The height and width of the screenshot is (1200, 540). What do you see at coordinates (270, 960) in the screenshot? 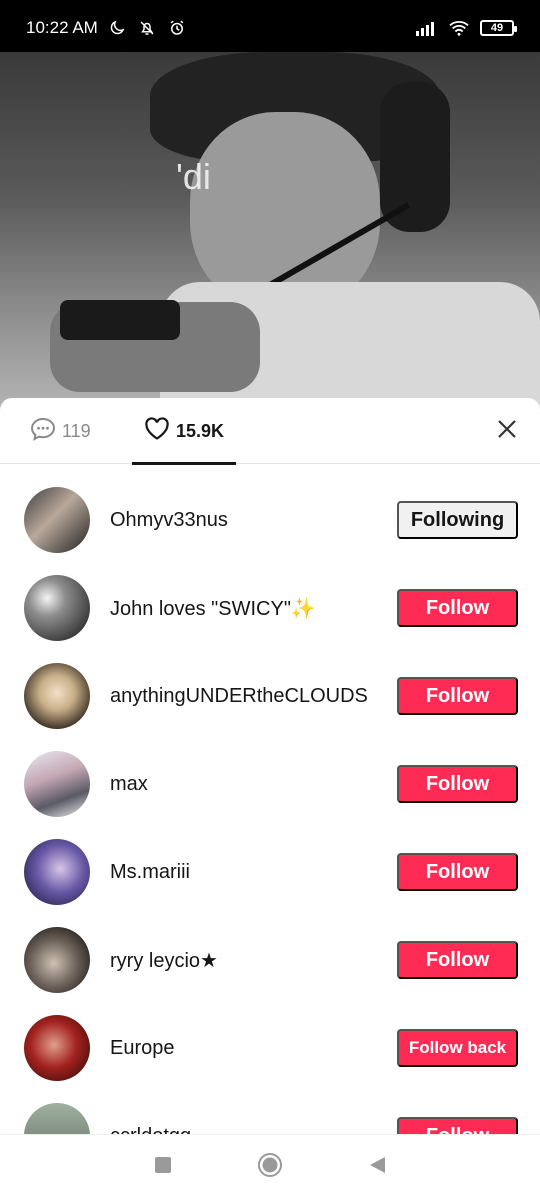
I see `list-item: ryry leycio★ Follow` at bounding box center [270, 960].